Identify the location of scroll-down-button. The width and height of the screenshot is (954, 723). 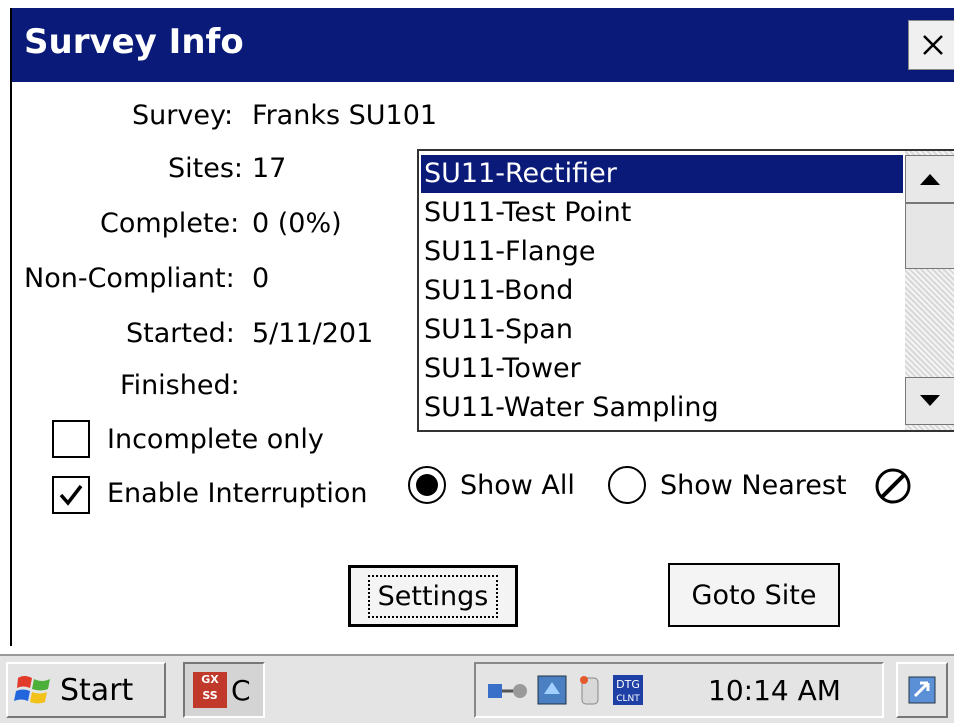
(929, 401).